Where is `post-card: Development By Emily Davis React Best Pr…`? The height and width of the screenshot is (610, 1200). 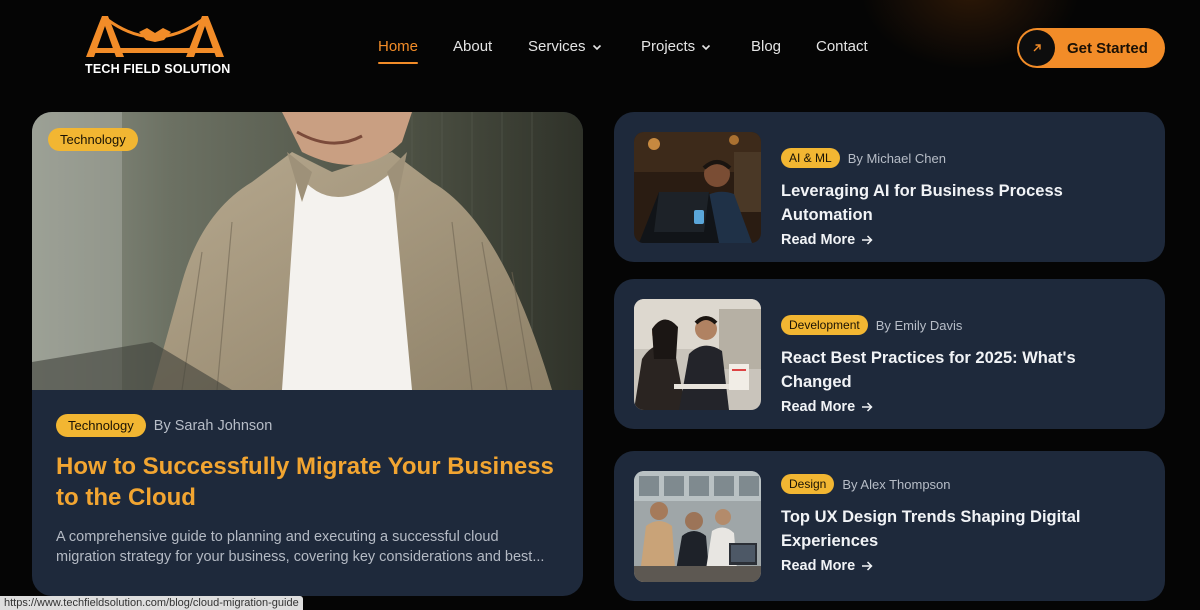 post-card: Development By Emily Davis React Best Pr… is located at coordinates (889, 354).